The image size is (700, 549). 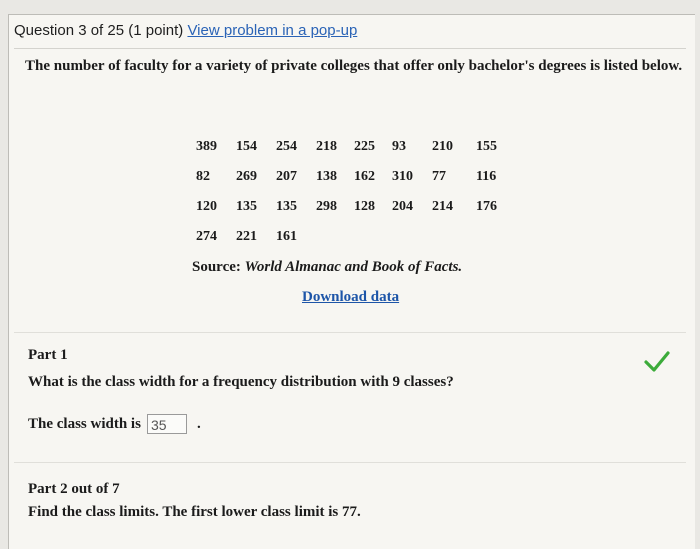 I want to click on table-cell: 210, so click(x=442, y=146).